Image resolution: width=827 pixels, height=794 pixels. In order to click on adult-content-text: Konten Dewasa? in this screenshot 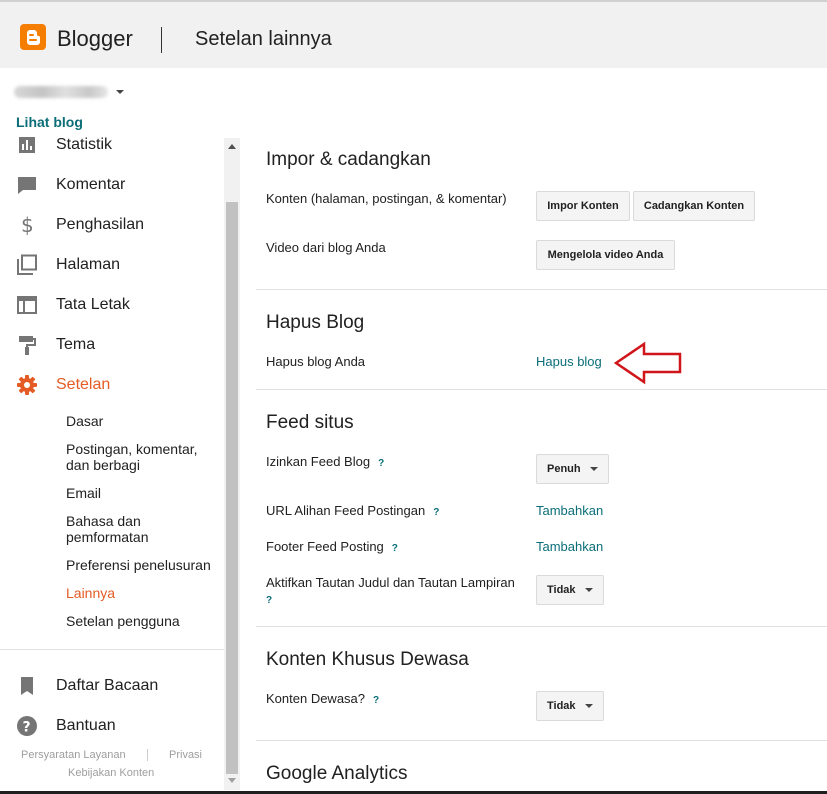, I will do `click(316, 698)`.